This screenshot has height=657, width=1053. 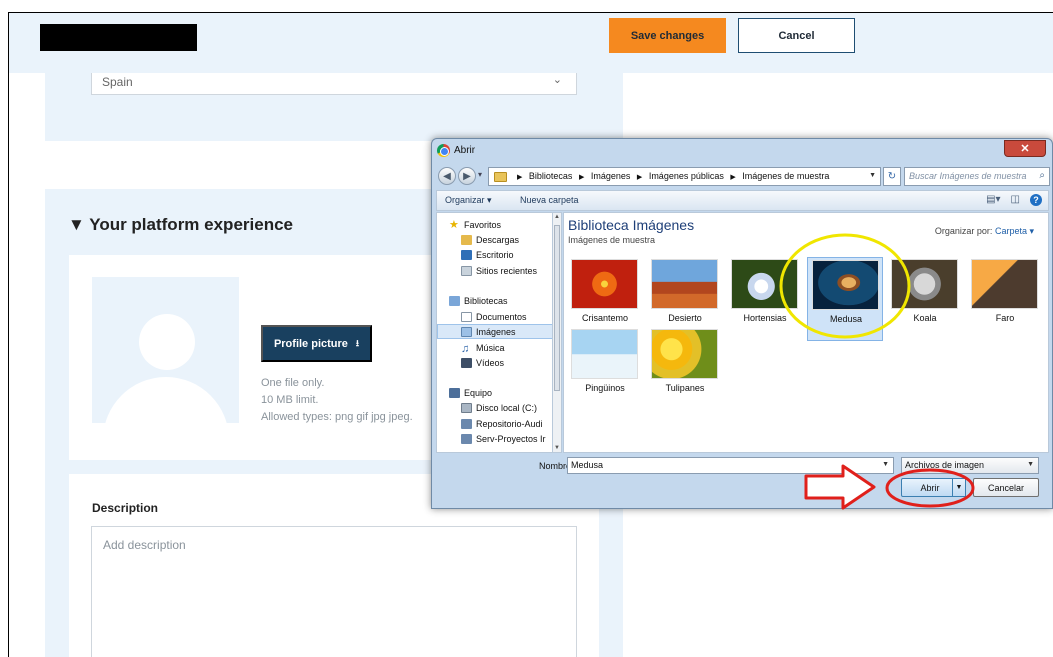 What do you see at coordinates (494, 224) in the screenshot?
I see `nav-favoritos: ★ Favoritos` at bounding box center [494, 224].